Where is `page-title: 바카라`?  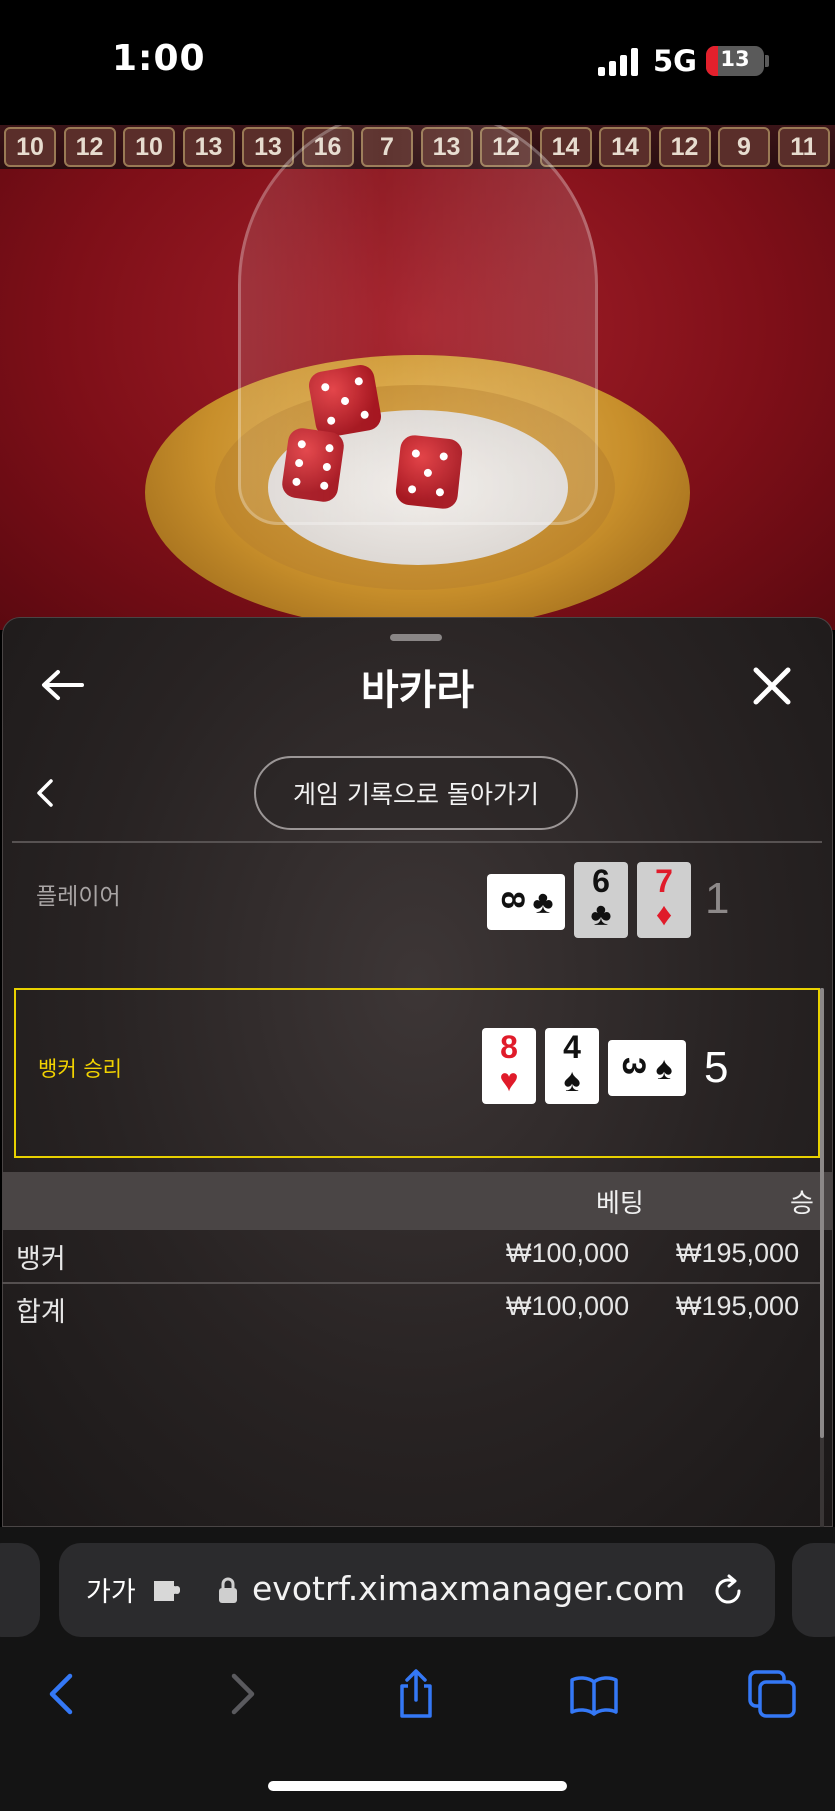 page-title: 바카라 is located at coordinates (417, 690).